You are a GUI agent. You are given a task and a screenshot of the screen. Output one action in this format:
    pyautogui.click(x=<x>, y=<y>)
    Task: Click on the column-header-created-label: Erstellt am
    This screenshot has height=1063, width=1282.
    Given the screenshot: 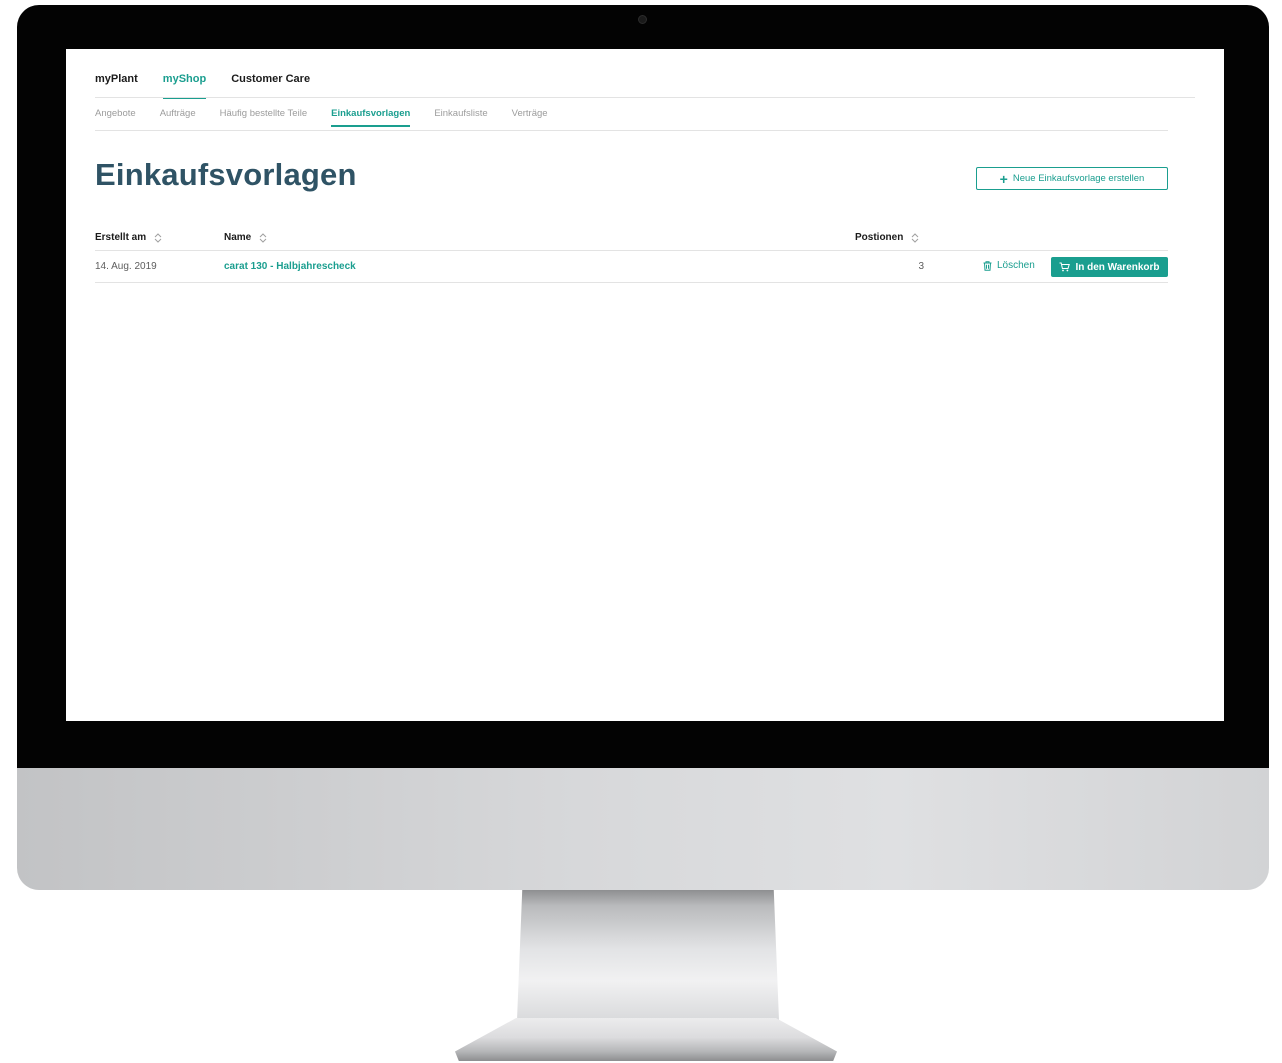 What is the action you would take?
    pyautogui.click(x=121, y=237)
    